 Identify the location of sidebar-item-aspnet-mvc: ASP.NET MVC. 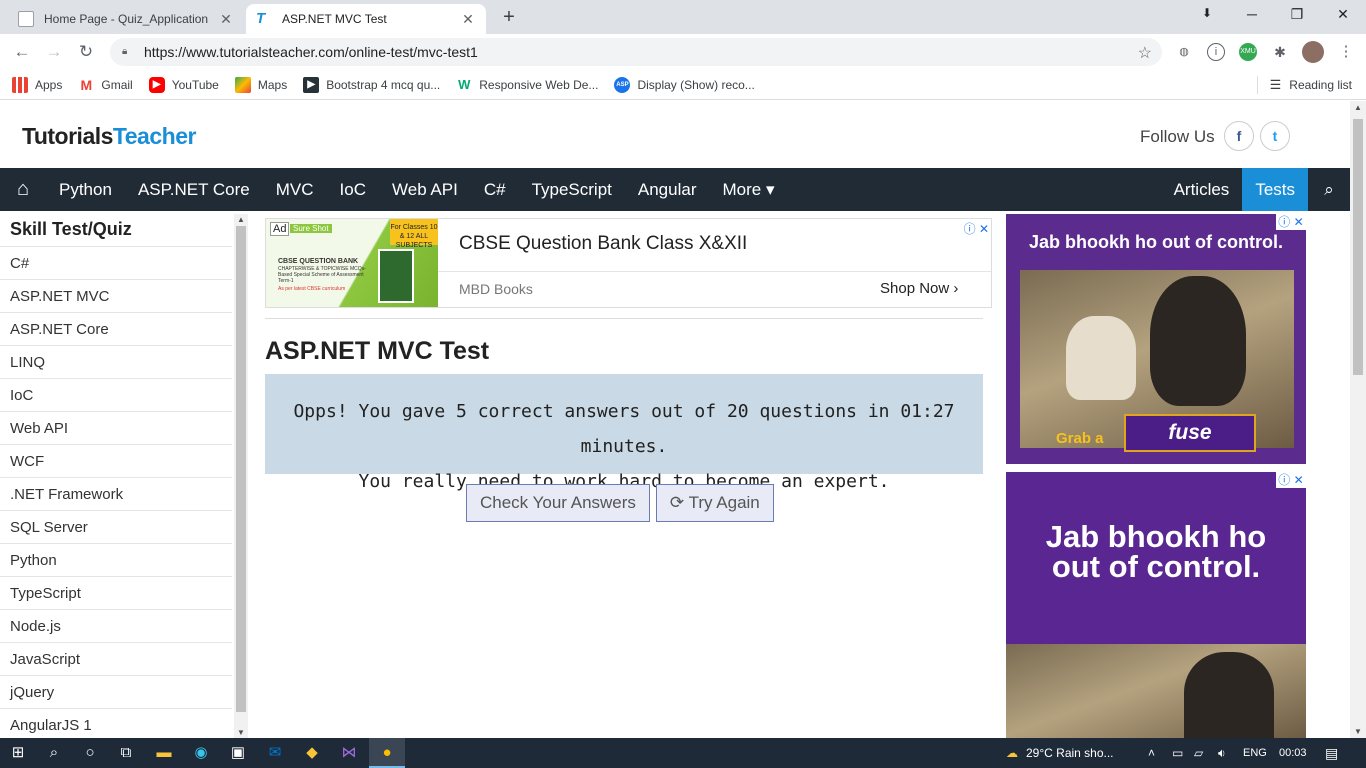
(116, 296).